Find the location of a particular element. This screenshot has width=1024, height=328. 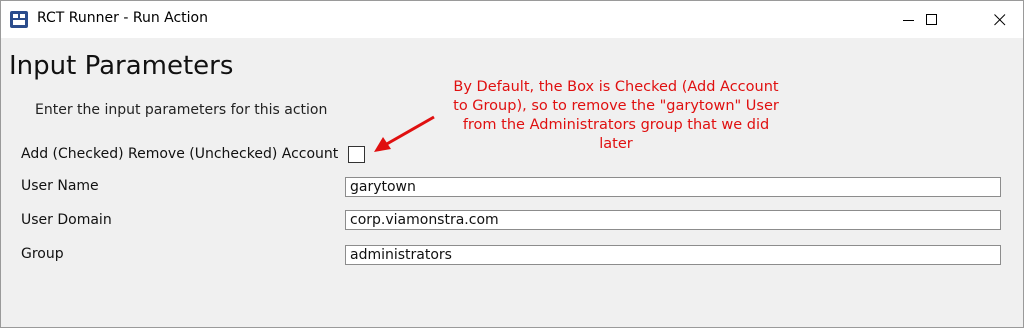

close-button is located at coordinates (999, 19).